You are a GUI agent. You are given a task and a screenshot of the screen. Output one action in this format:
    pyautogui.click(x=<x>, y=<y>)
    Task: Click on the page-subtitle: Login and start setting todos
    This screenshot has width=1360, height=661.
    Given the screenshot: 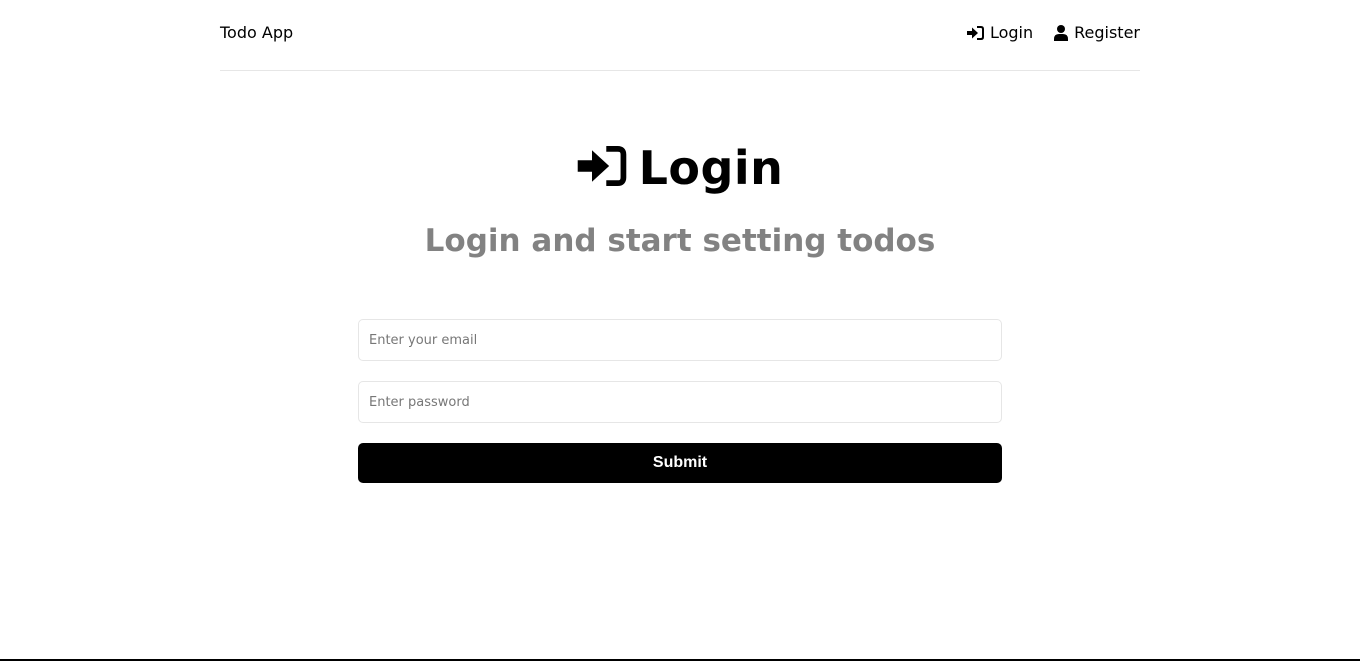 What is the action you would take?
    pyautogui.click(x=680, y=241)
    